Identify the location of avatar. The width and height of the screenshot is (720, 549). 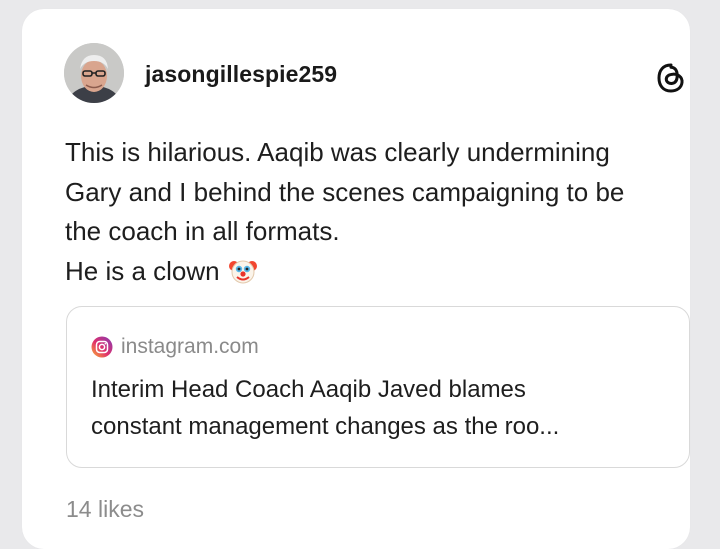
(94, 73).